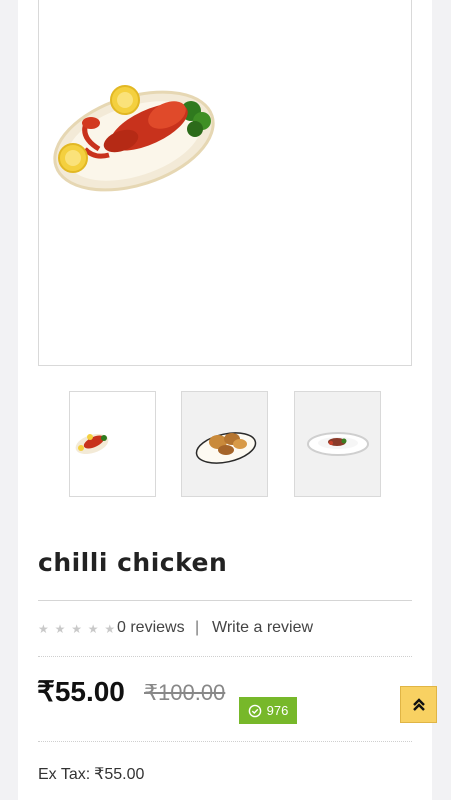 This screenshot has height=800, width=451. I want to click on reviews-link: 0 reviews, so click(151, 628).